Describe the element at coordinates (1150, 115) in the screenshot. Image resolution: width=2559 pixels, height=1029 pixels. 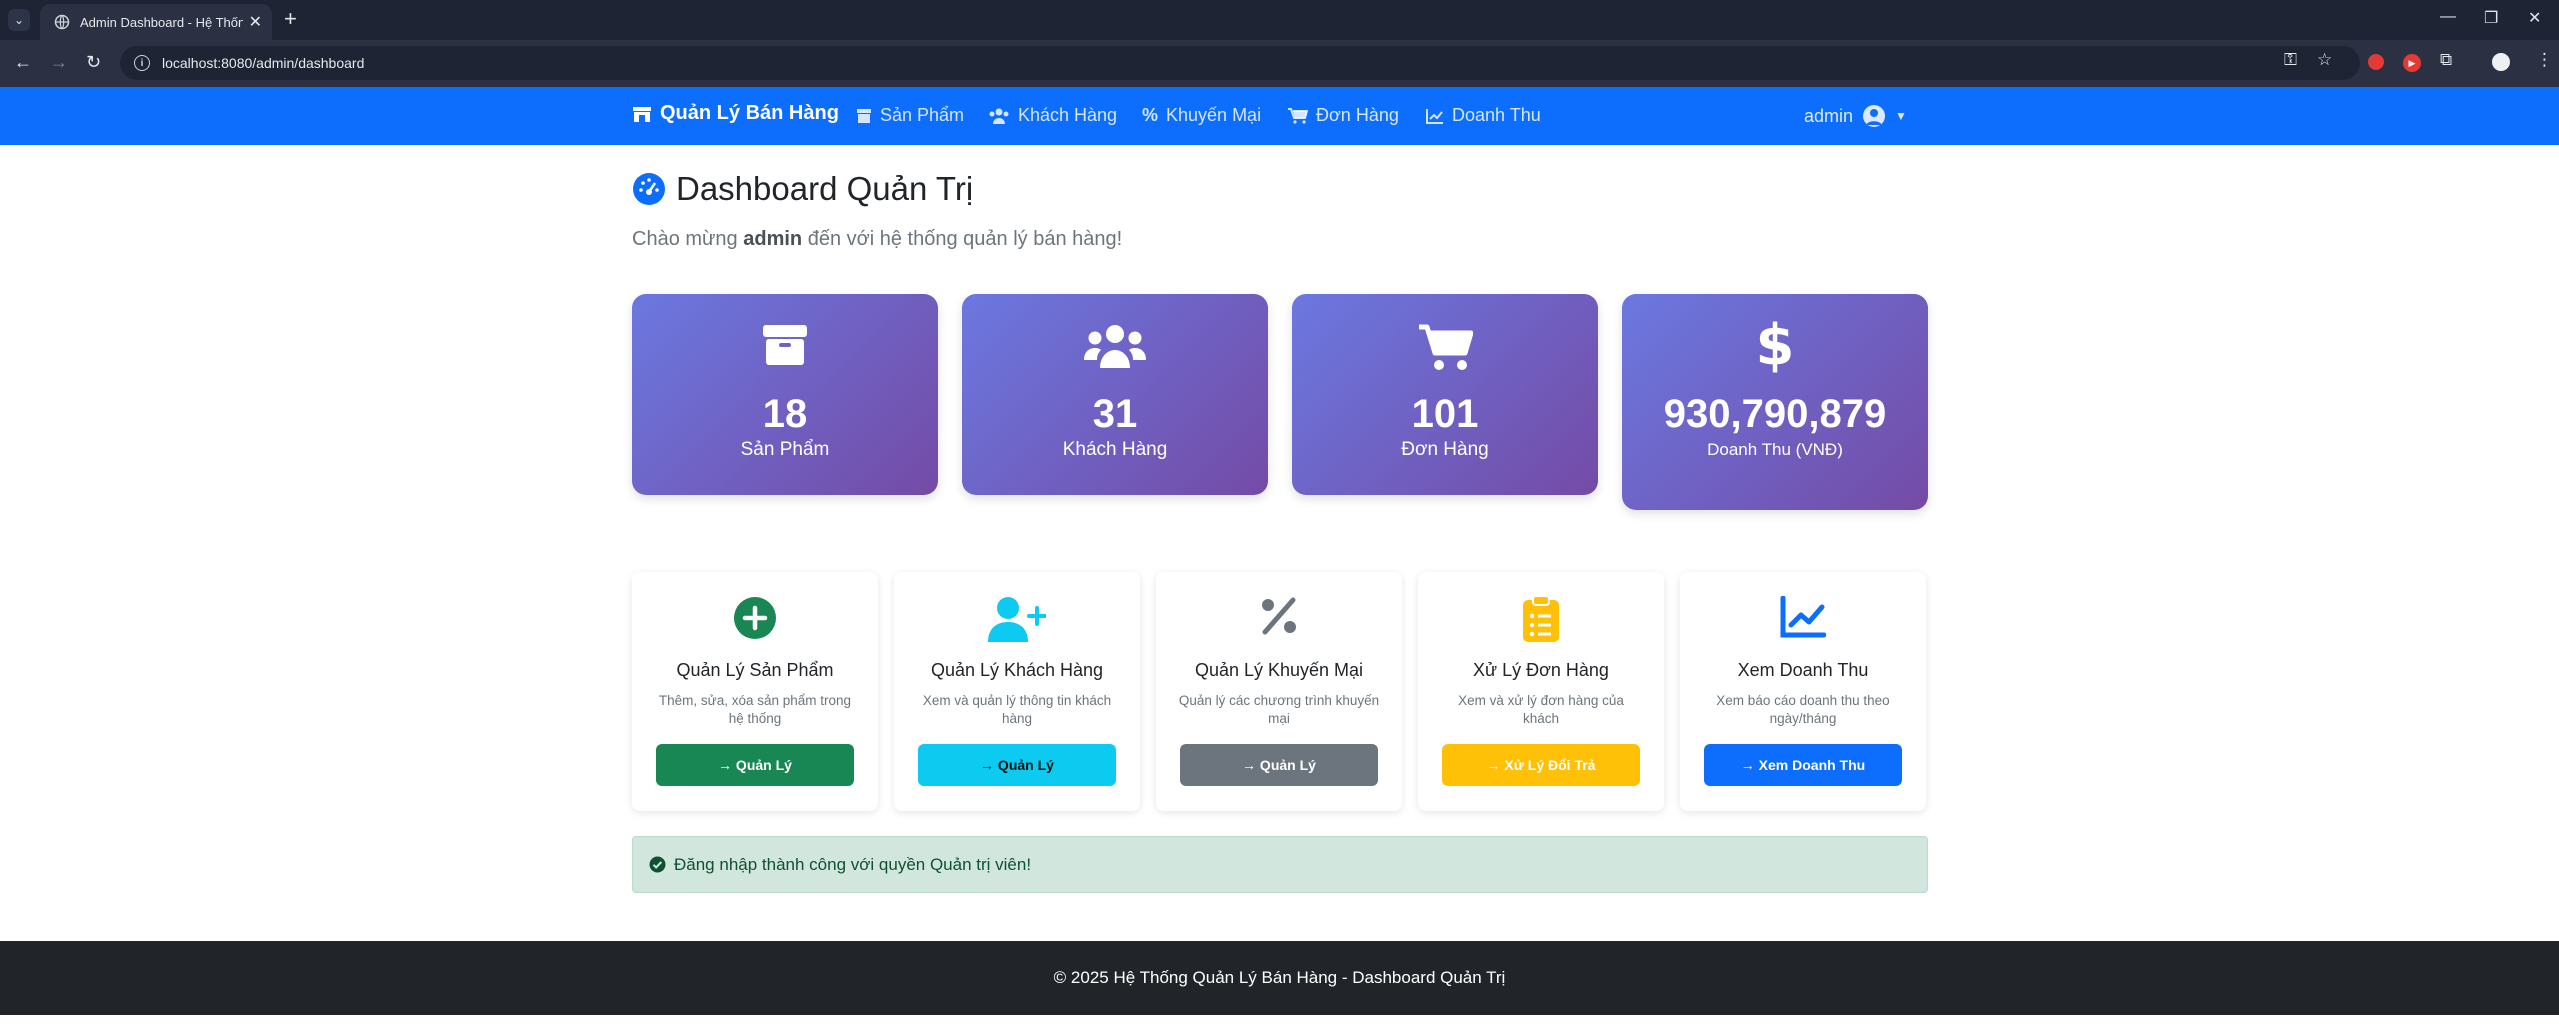
I see `percent-icon: %` at that location.